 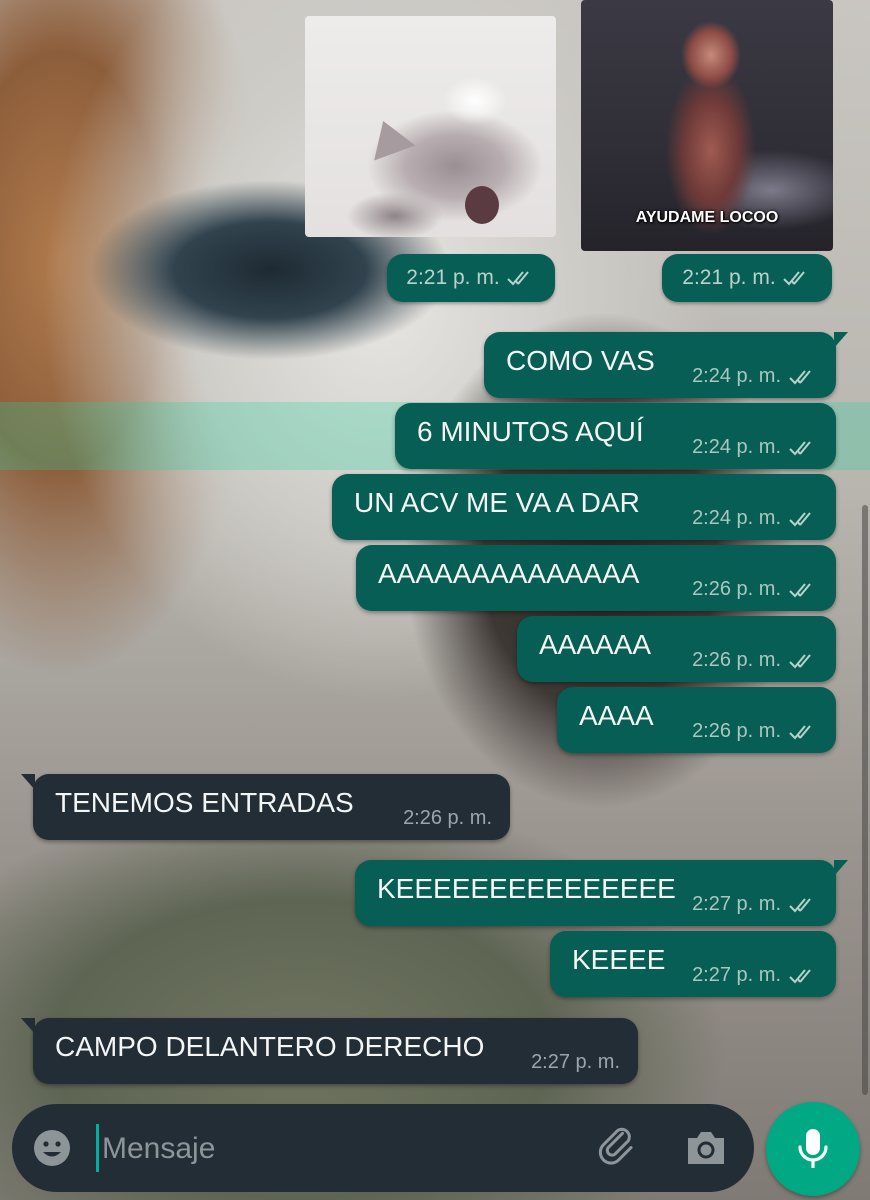 I want to click on outgoing-message: AAAAAAAAAAAAAA 2:26 p. m., so click(x=596, y=578).